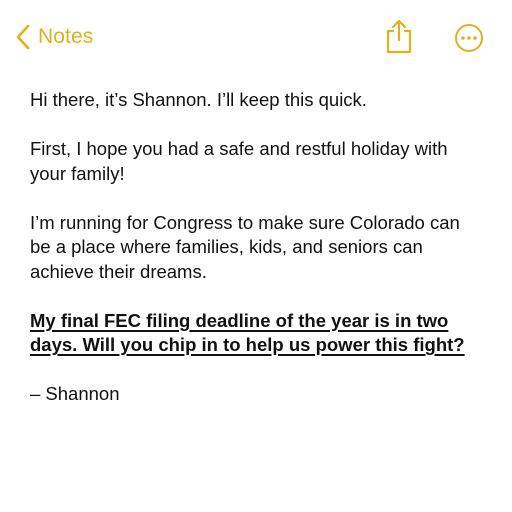 This screenshot has height=512, width=512. I want to click on back-button: Notes, so click(54, 37).